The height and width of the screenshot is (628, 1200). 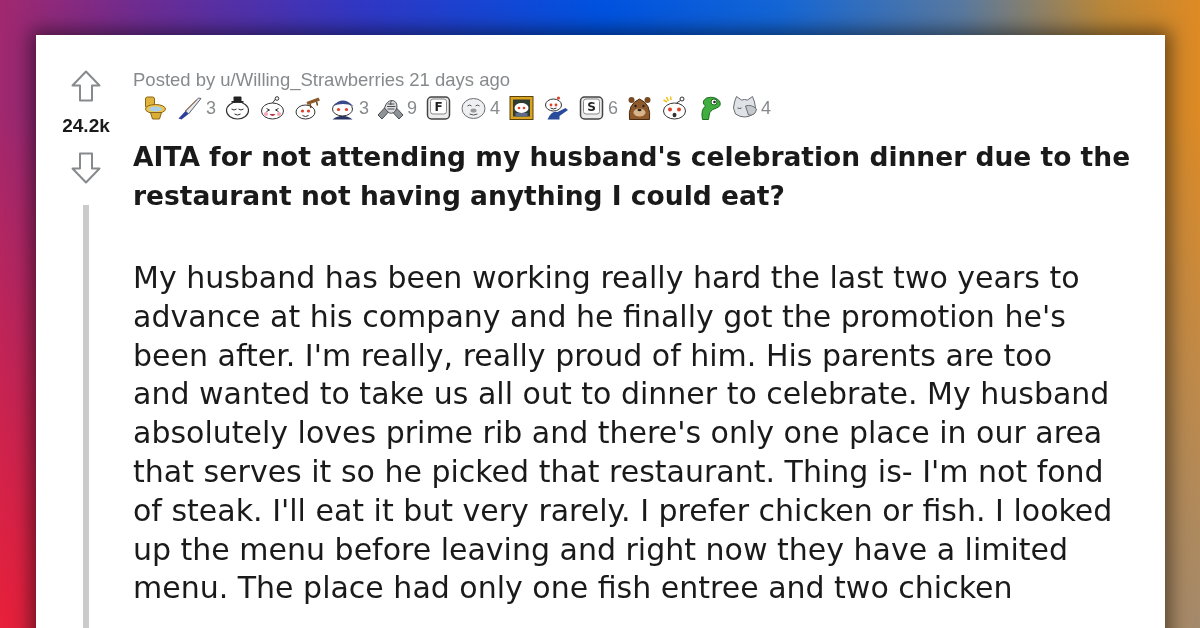 I want to click on arrow-down-icon, so click(x=86, y=168).